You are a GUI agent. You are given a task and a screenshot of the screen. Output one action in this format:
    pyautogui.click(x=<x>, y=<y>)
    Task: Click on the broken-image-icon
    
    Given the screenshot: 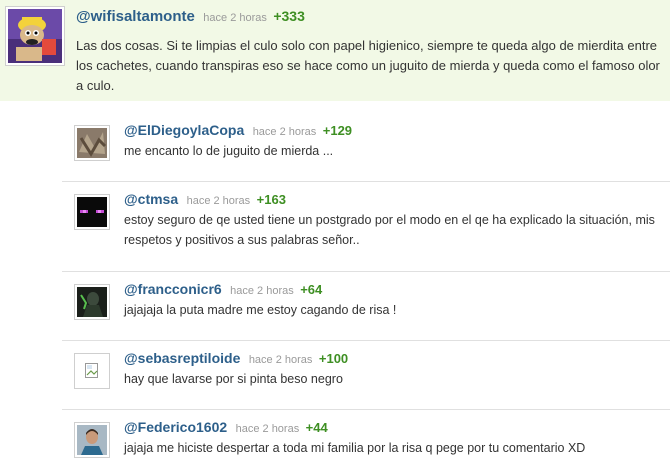 What is the action you would take?
    pyautogui.click(x=92, y=371)
    